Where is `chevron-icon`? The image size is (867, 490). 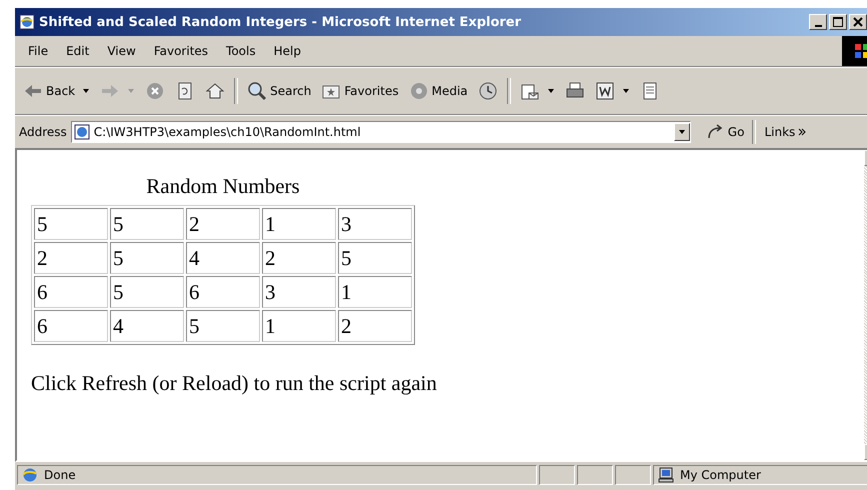
chevron-icon is located at coordinates (802, 132).